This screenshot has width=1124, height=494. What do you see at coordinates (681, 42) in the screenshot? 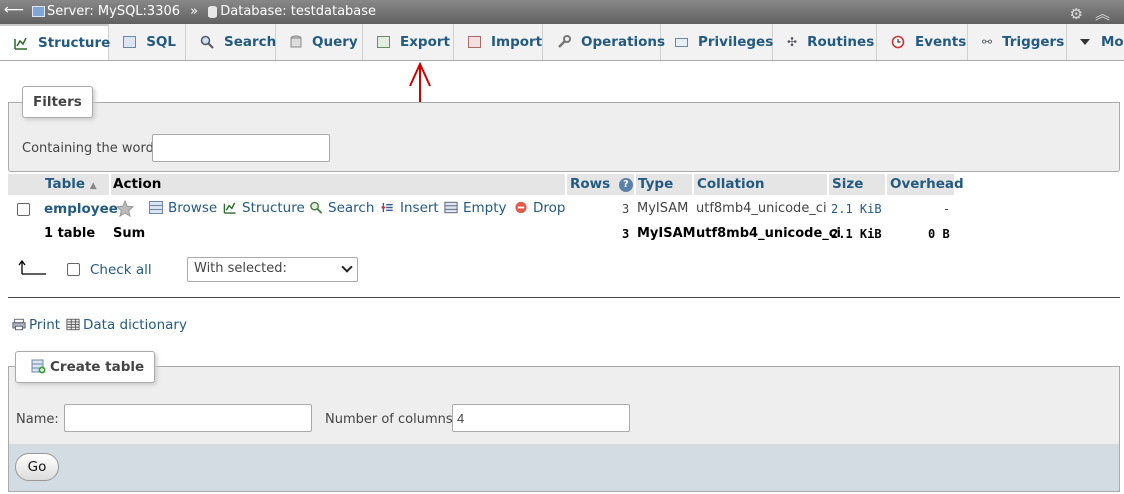
I see `privileges-icon` at bounding box center [681, 42].